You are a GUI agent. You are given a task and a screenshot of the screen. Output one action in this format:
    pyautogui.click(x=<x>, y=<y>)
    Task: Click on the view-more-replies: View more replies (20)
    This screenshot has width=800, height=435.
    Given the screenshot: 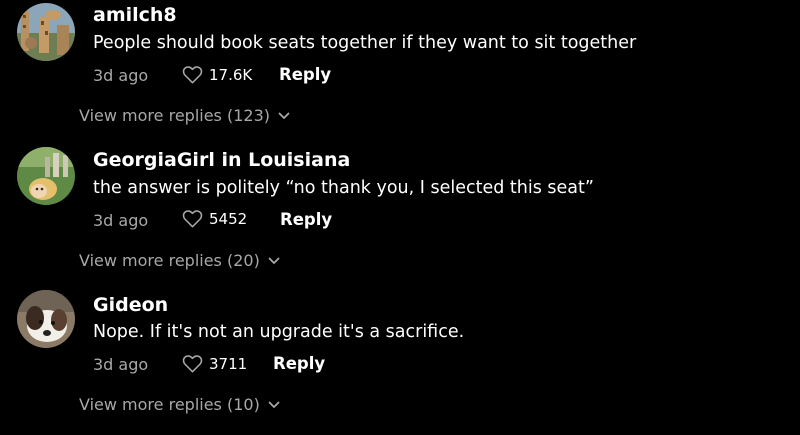 What is the action you would take?
    pyautogui.click(x=179, y=260)
    